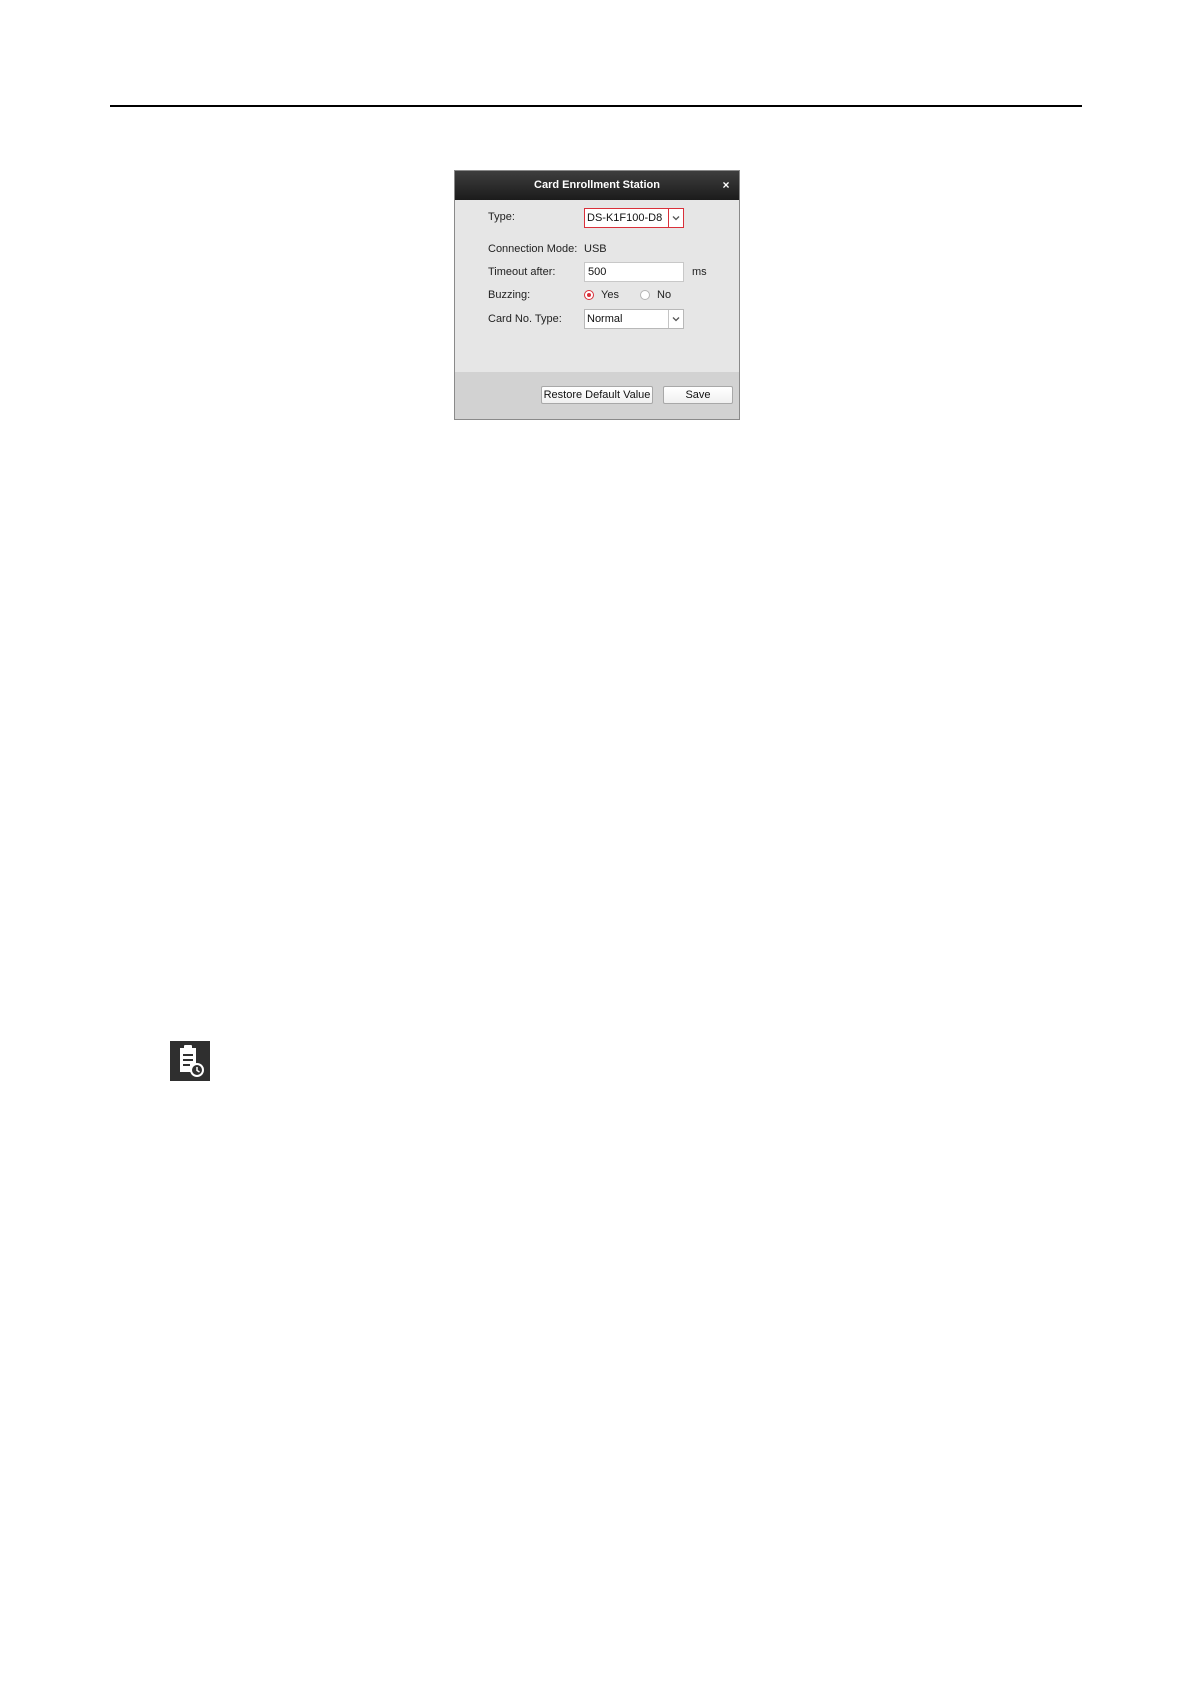 This screenshot has height=1684, width=1191. What do you see at coordinates (589, 295) in the screenshot?
I see `radio-checked-icon` at bounding box center [589, 295].